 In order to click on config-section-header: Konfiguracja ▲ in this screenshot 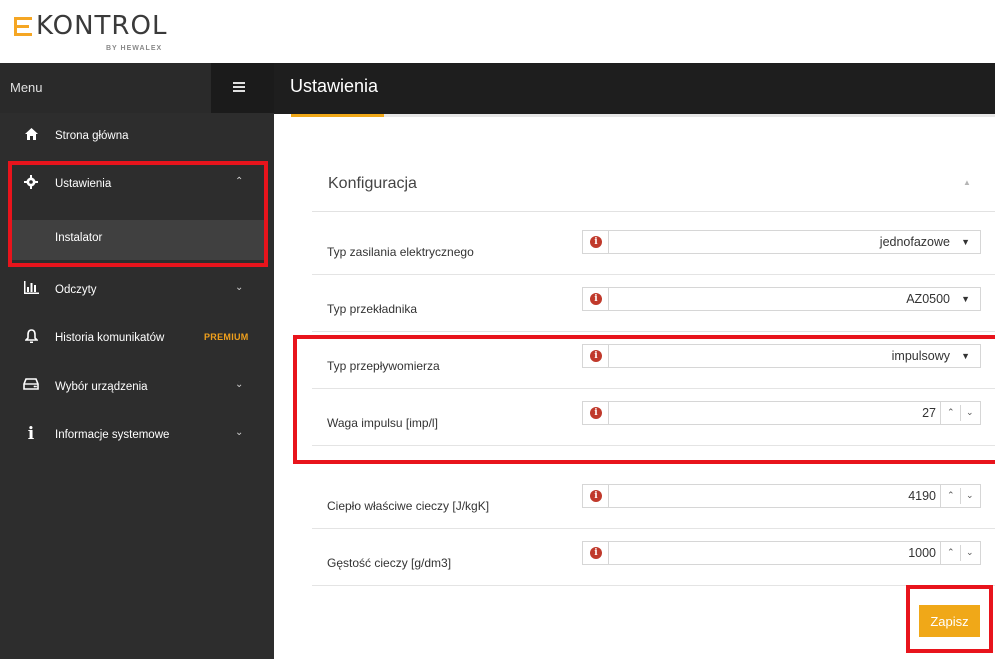, I will do `click(653, 186)`.